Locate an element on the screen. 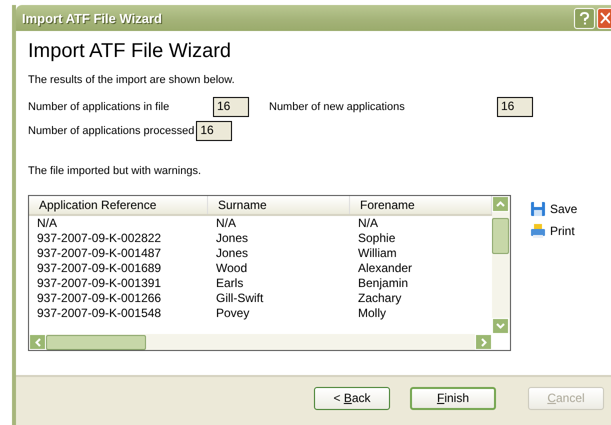 The height and width of the screenshot is (425, 611). column-header: Surname is located at coordinates (279, 205).